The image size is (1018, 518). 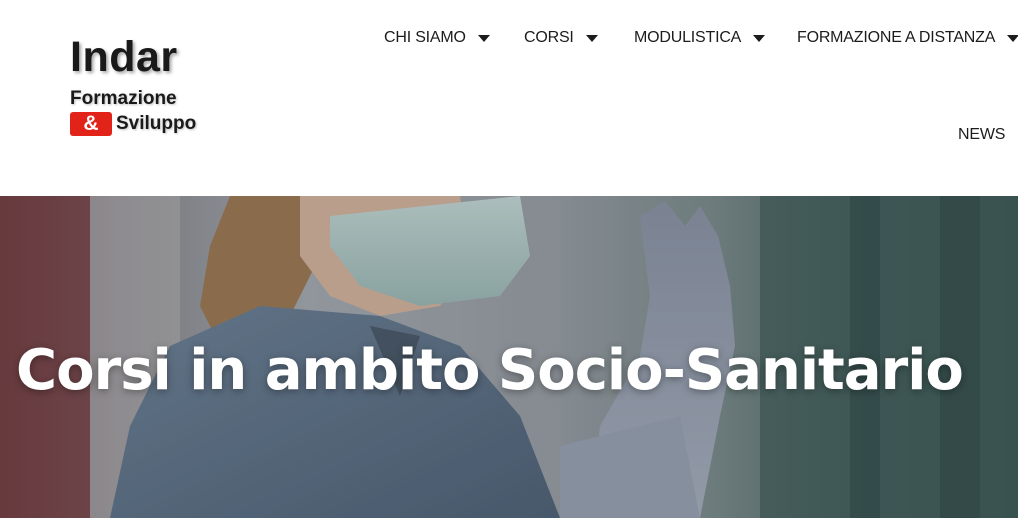 I want to click on nav-item-chi-siamo: CHI SIAMO, so click(x=437, y=38).